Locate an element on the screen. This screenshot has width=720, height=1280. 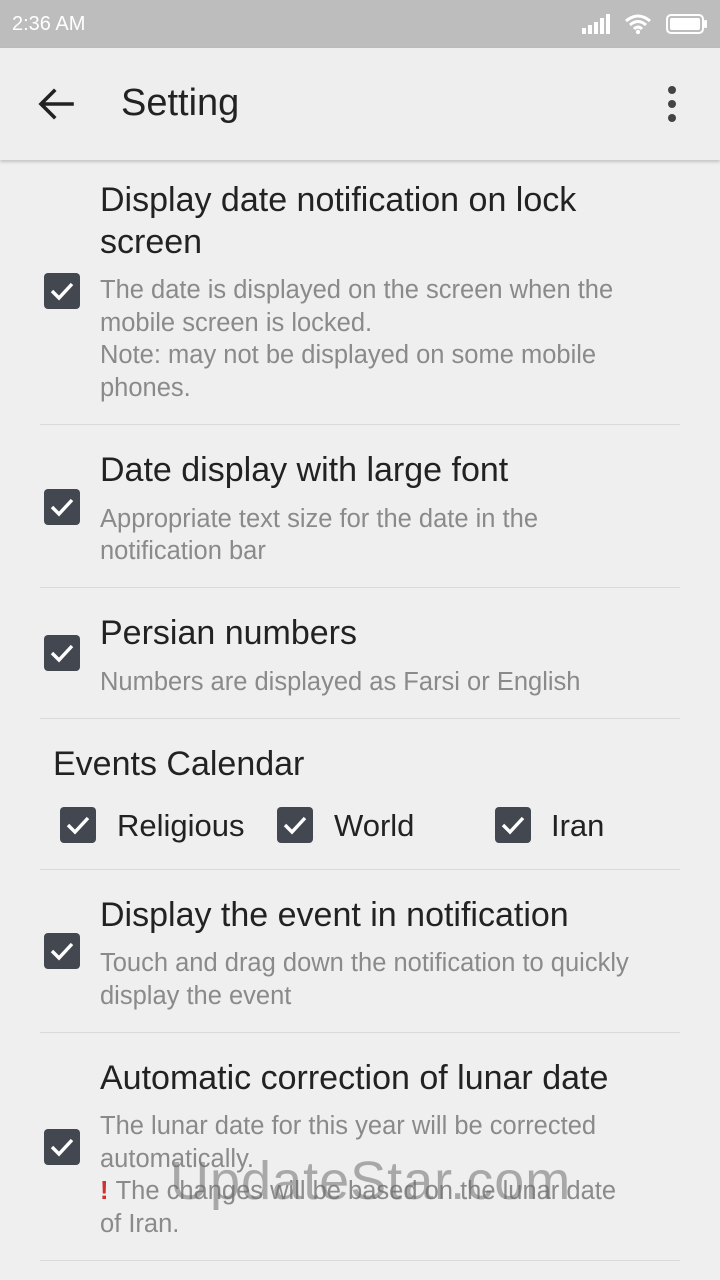
overflow-menu-button is located at coordinates (672, 104).